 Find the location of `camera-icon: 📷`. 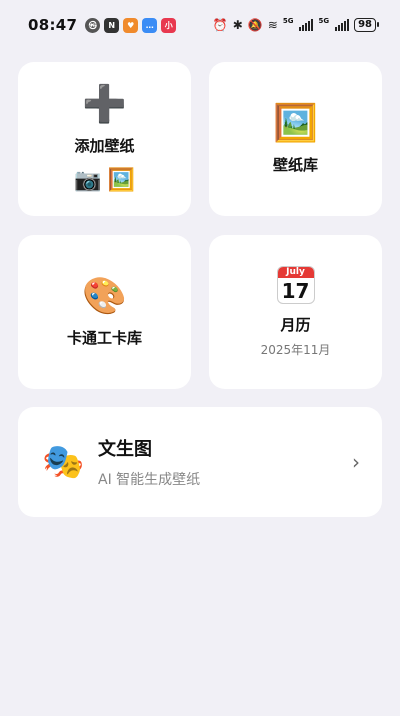

camera-icon: 📷 is located at coordinates (88, 180).